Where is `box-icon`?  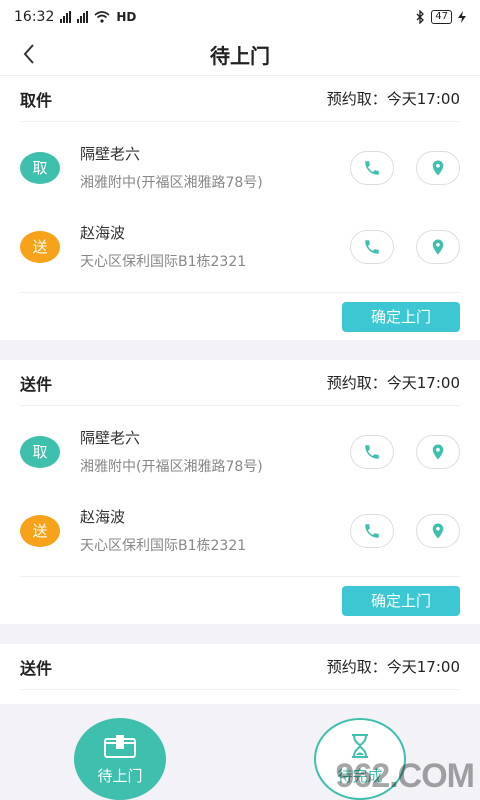 box-icon is located at coordinates (120, 746).